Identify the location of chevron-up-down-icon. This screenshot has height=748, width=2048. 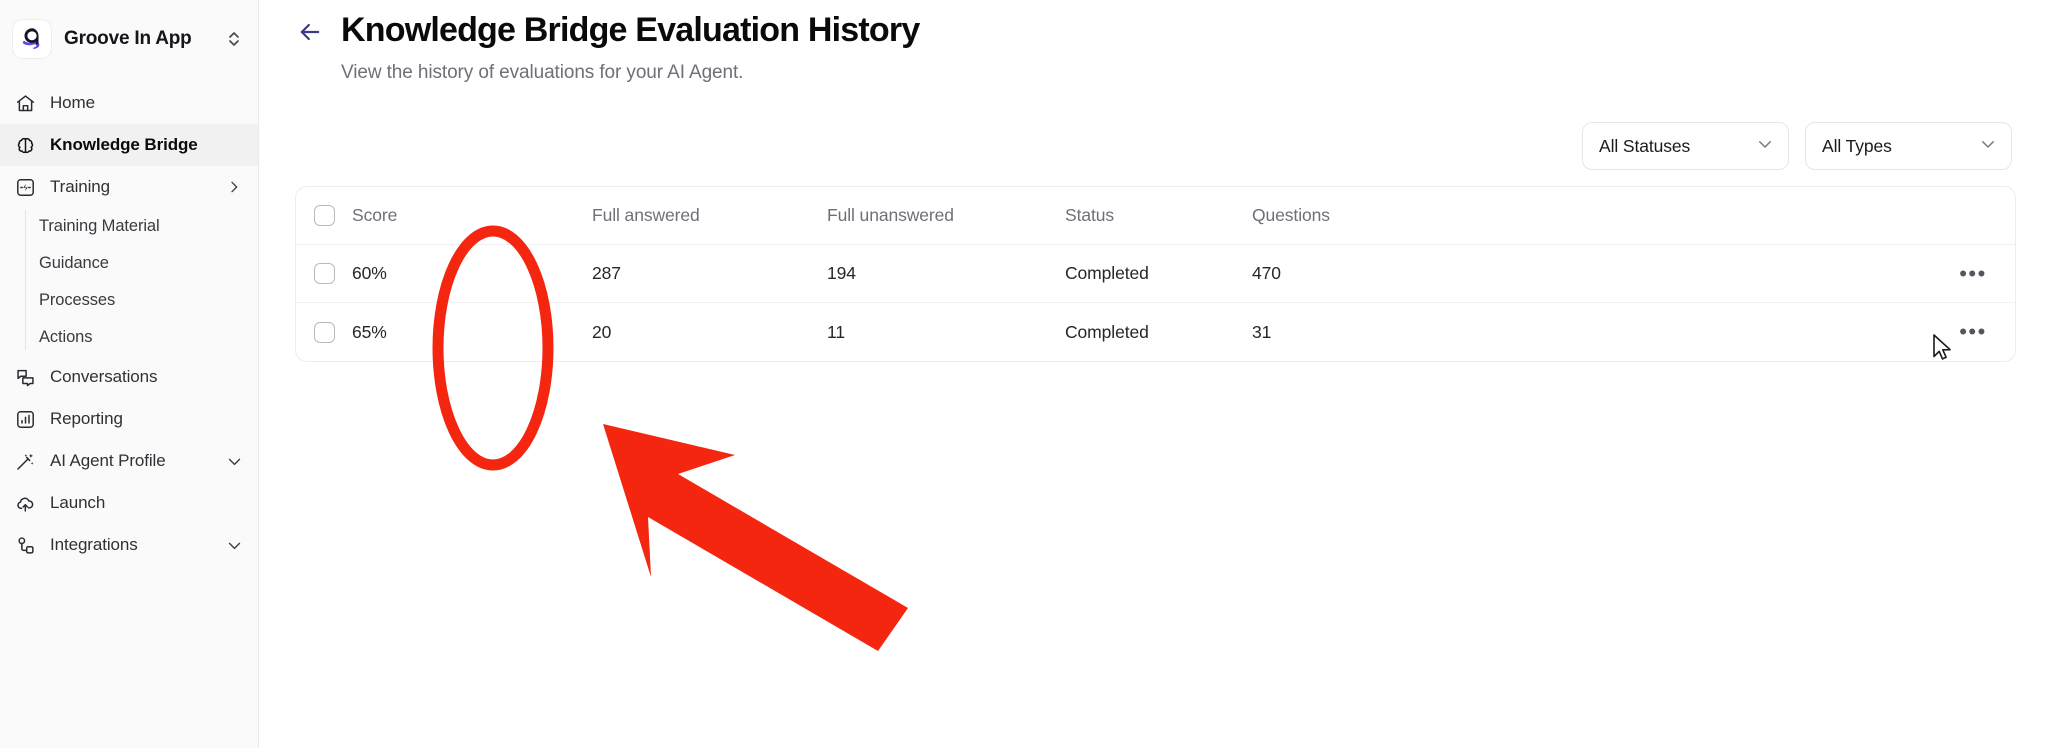
(234, 39).